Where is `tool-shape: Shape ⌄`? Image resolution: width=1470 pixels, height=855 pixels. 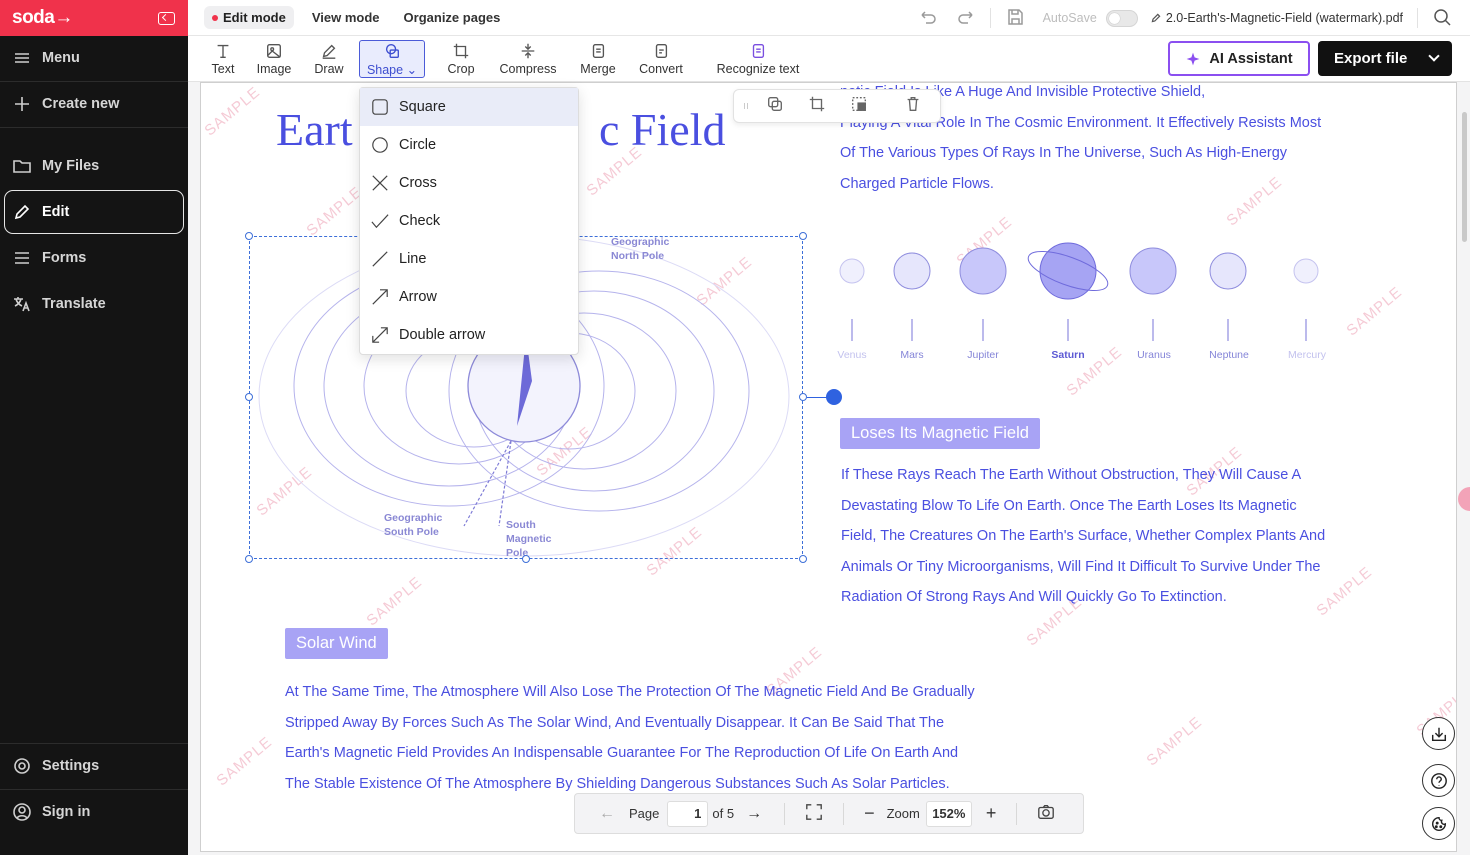 tool-shape: Shape ⌄ is located at coordinates (392, 59).